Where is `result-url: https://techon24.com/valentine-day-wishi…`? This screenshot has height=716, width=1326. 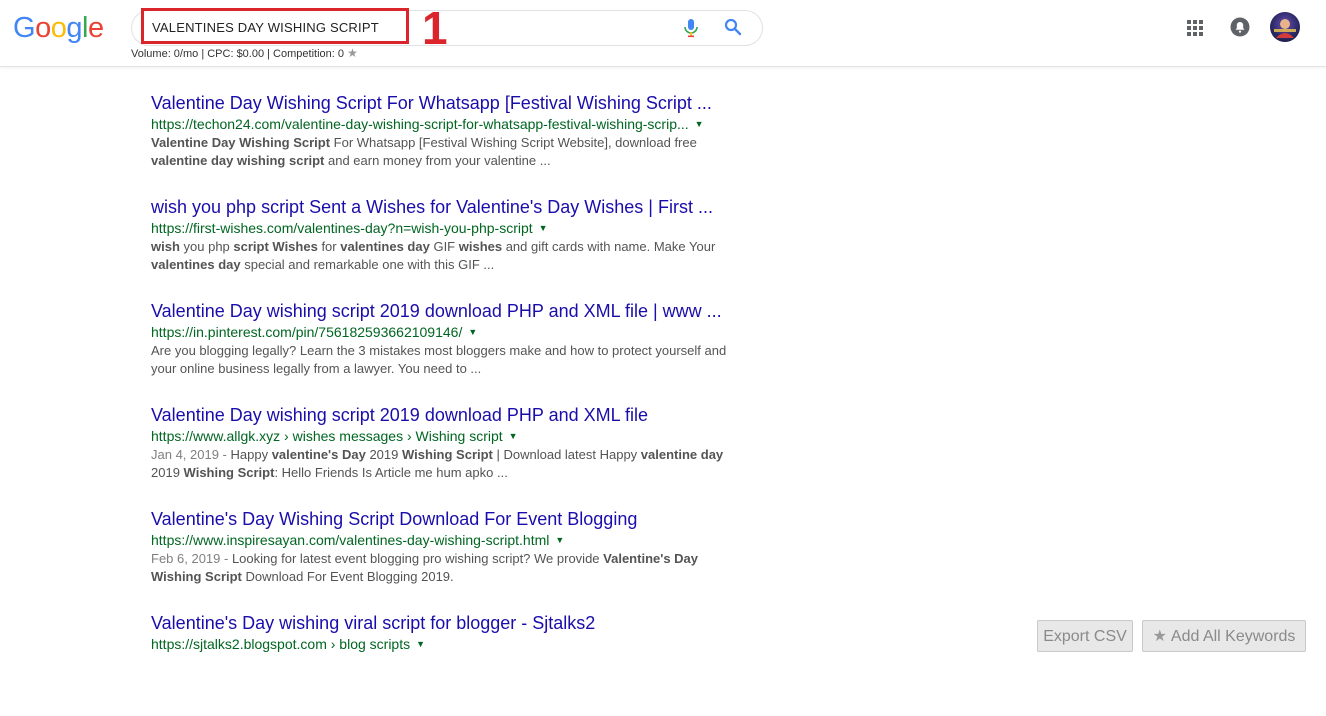 result-url: https://techon24.com/valentine-day-wishi… is located at coordinates (446, 124).